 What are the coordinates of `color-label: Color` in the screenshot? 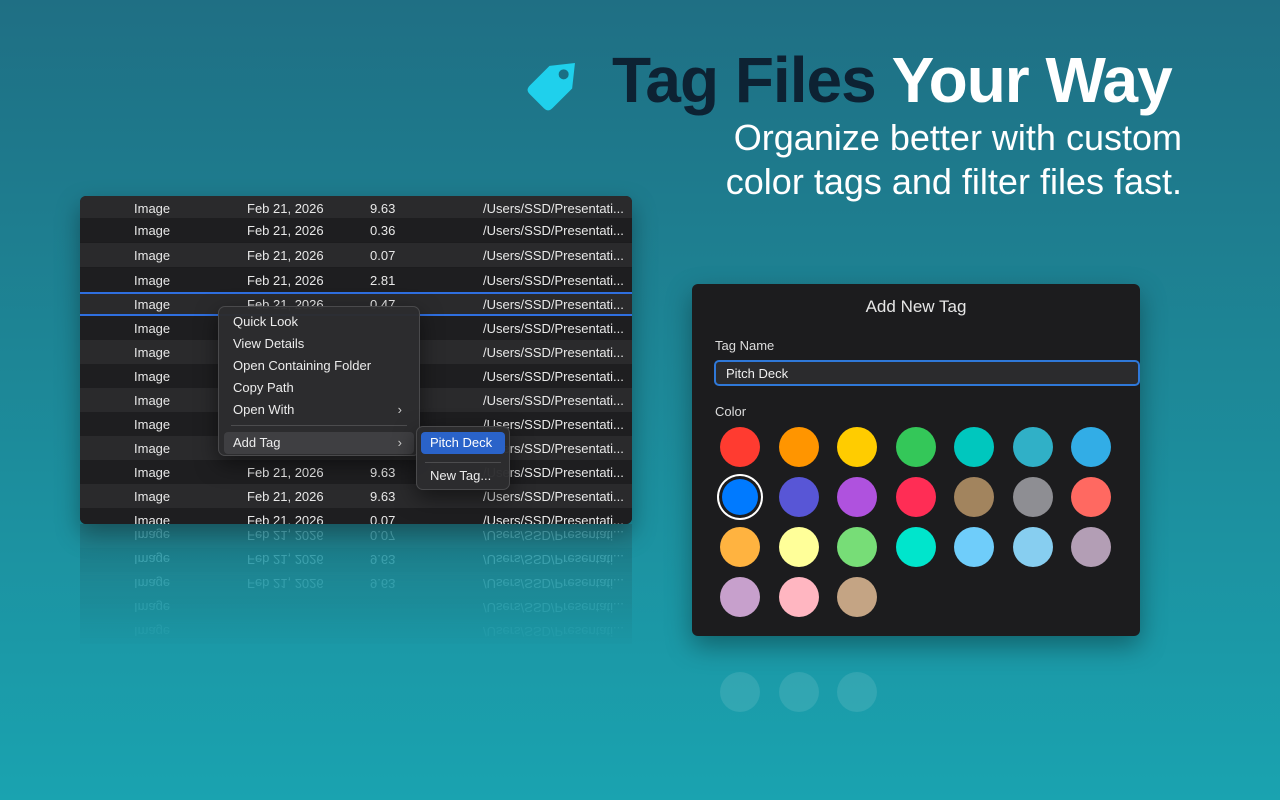 It's located at (731, 411).